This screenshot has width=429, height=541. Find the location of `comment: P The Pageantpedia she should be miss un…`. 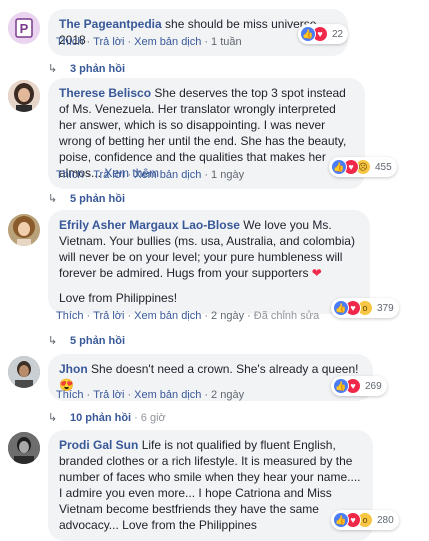

comment: P The Pageantpedia she should be miss un… is located at coordinates (214, 36).